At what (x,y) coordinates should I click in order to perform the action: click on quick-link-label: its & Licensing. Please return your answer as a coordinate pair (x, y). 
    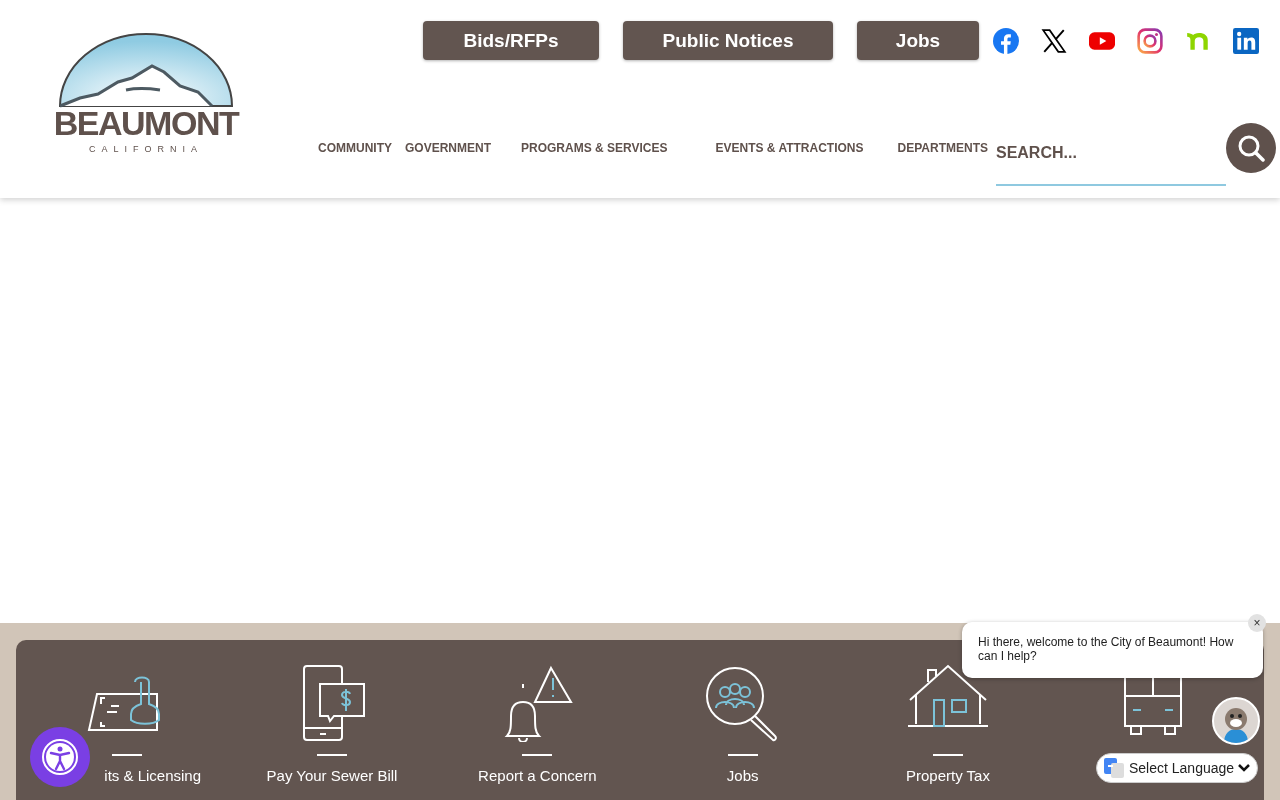
    Looking at the image, I should click on (152, 775).